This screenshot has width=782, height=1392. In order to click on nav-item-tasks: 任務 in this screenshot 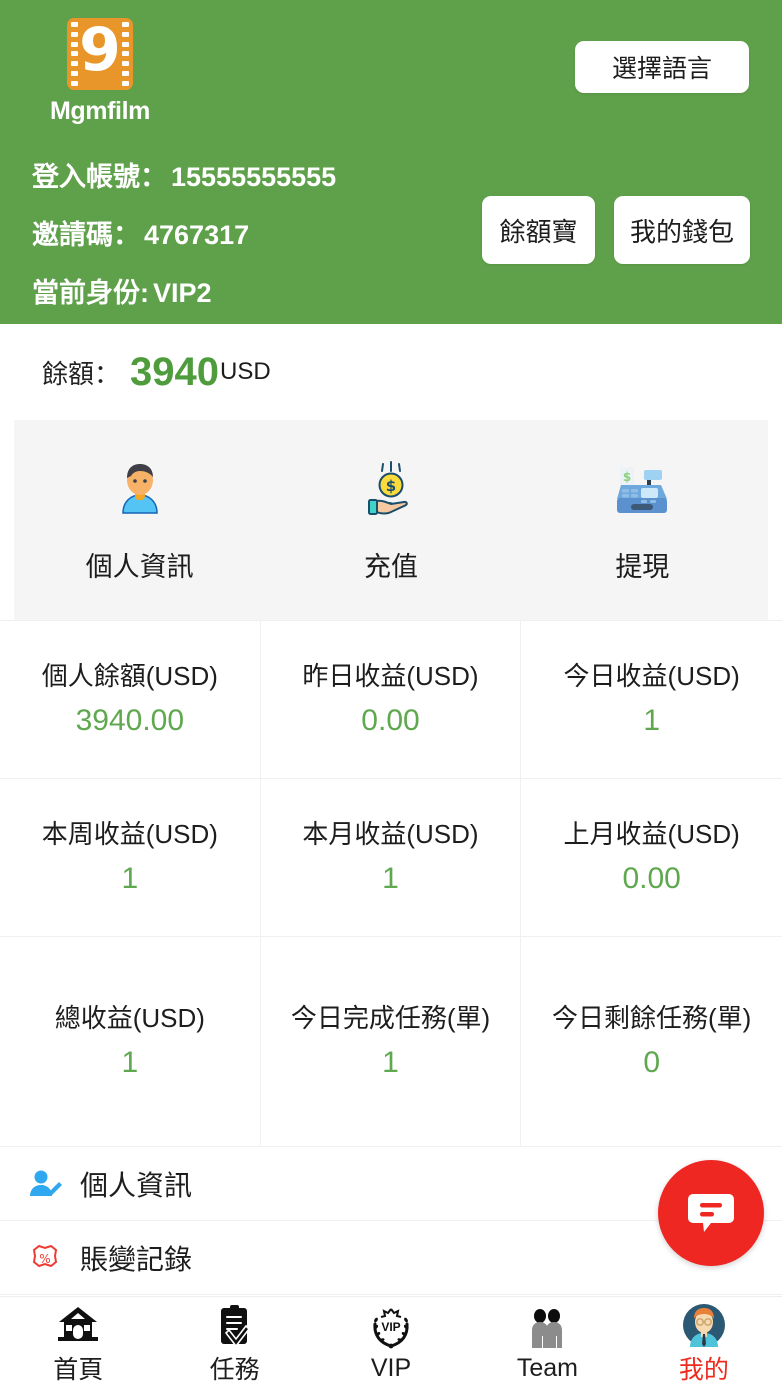, I will do `click(234, 1344)`.